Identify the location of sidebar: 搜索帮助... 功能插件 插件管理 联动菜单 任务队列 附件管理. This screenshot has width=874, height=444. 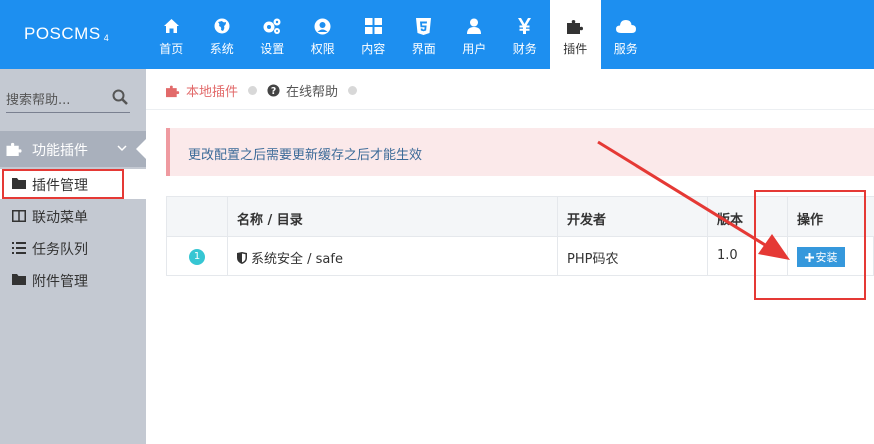
(73, 256).